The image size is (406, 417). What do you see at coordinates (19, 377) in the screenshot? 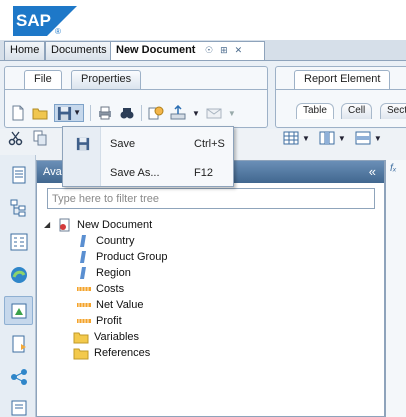
I see `shared-elements-icon` at bounding box center [19, 377].